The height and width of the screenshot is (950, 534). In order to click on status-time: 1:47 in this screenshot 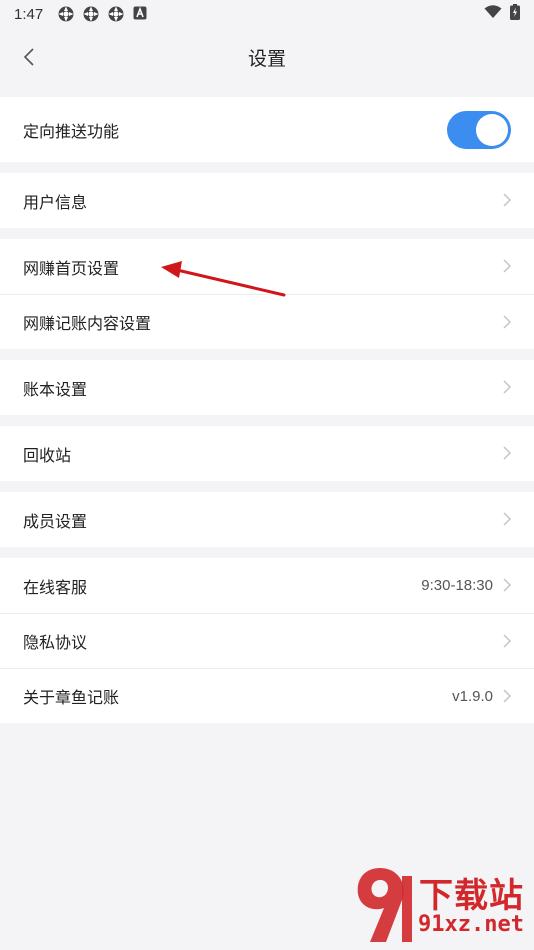, I will do `click(29, 14)`.